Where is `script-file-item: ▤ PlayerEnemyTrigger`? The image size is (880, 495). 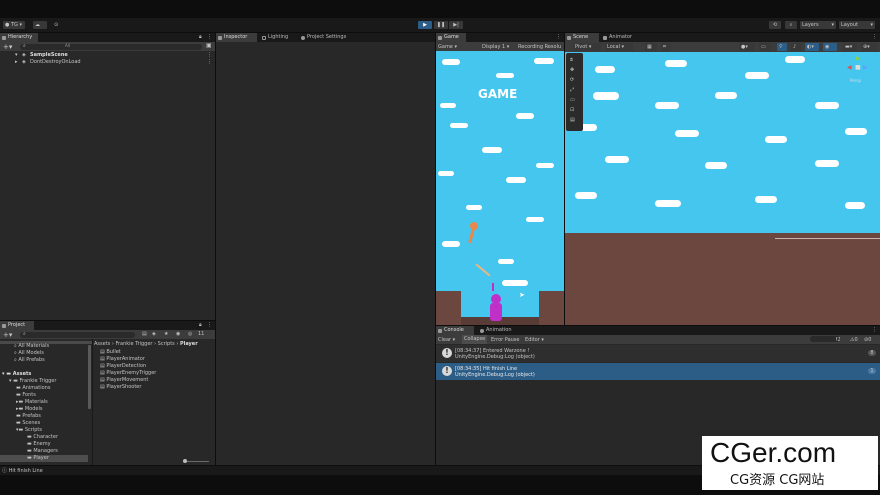 script-file-item: ▤ PlayerEnemyTrigger is located at coordinates (128, 373).